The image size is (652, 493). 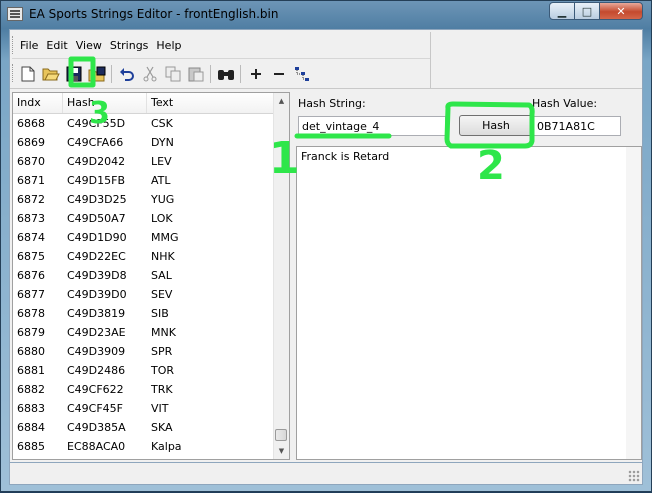 I want to click on row-text: ATL, so click(x=161, y=180).